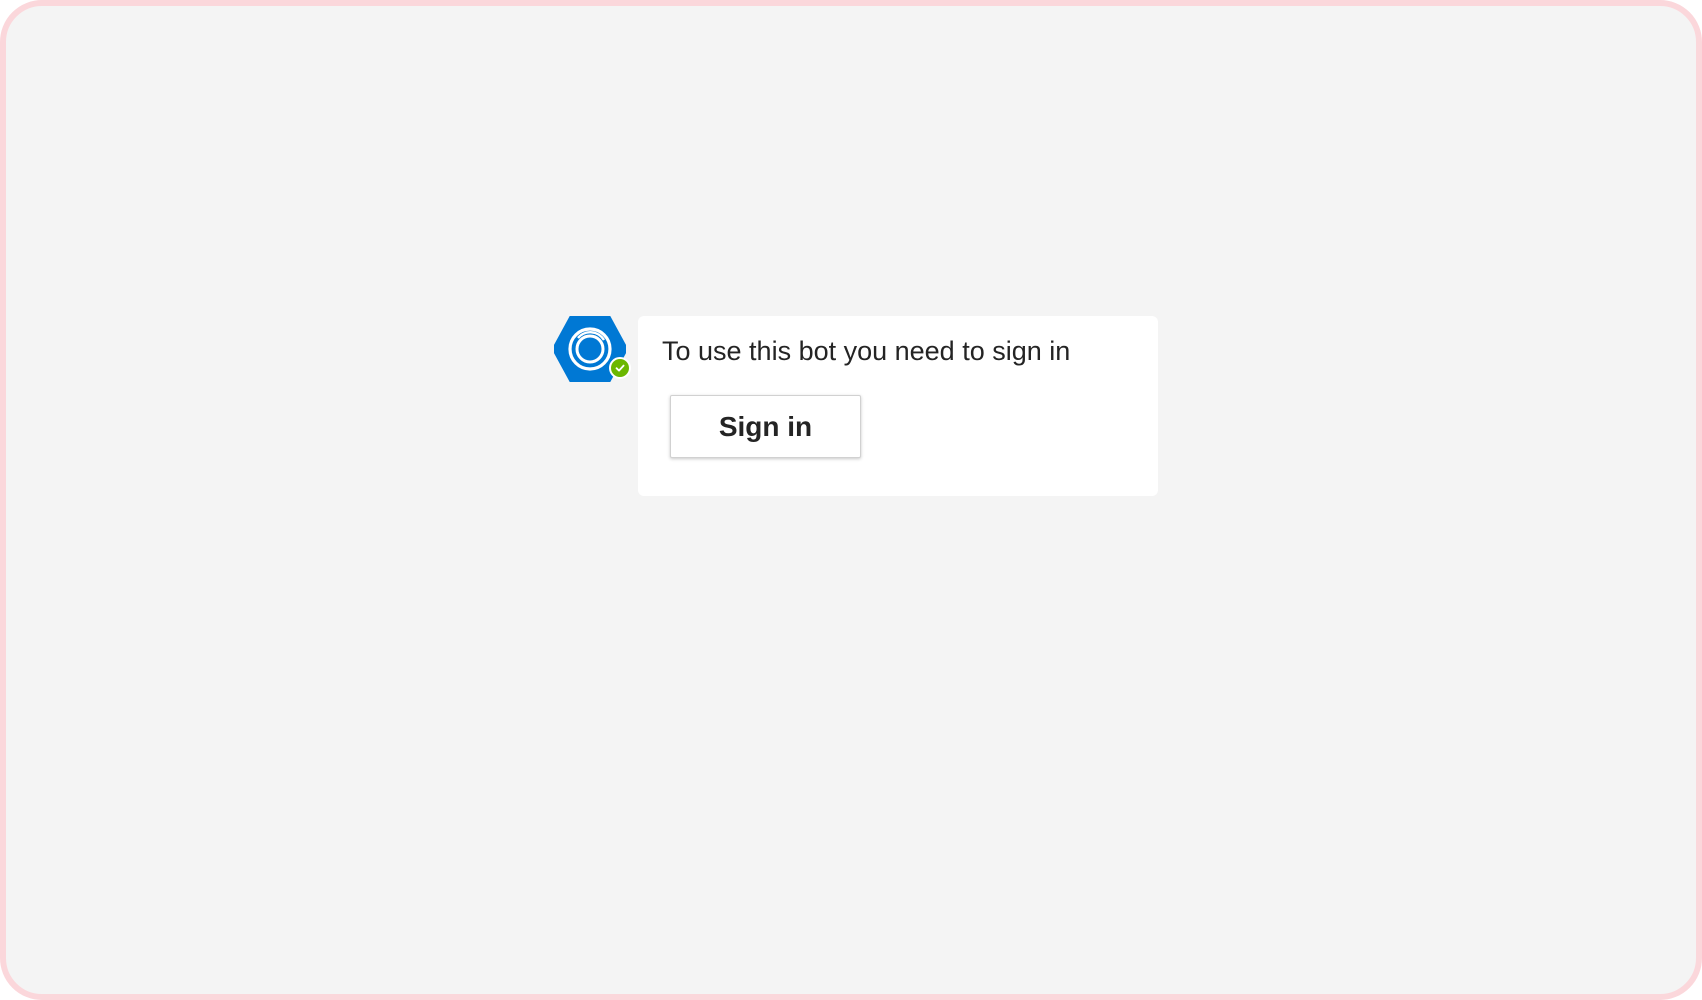  Describe the element at coordinates (619, 367) in the screenshot. I see `available-check-icon` at that location.